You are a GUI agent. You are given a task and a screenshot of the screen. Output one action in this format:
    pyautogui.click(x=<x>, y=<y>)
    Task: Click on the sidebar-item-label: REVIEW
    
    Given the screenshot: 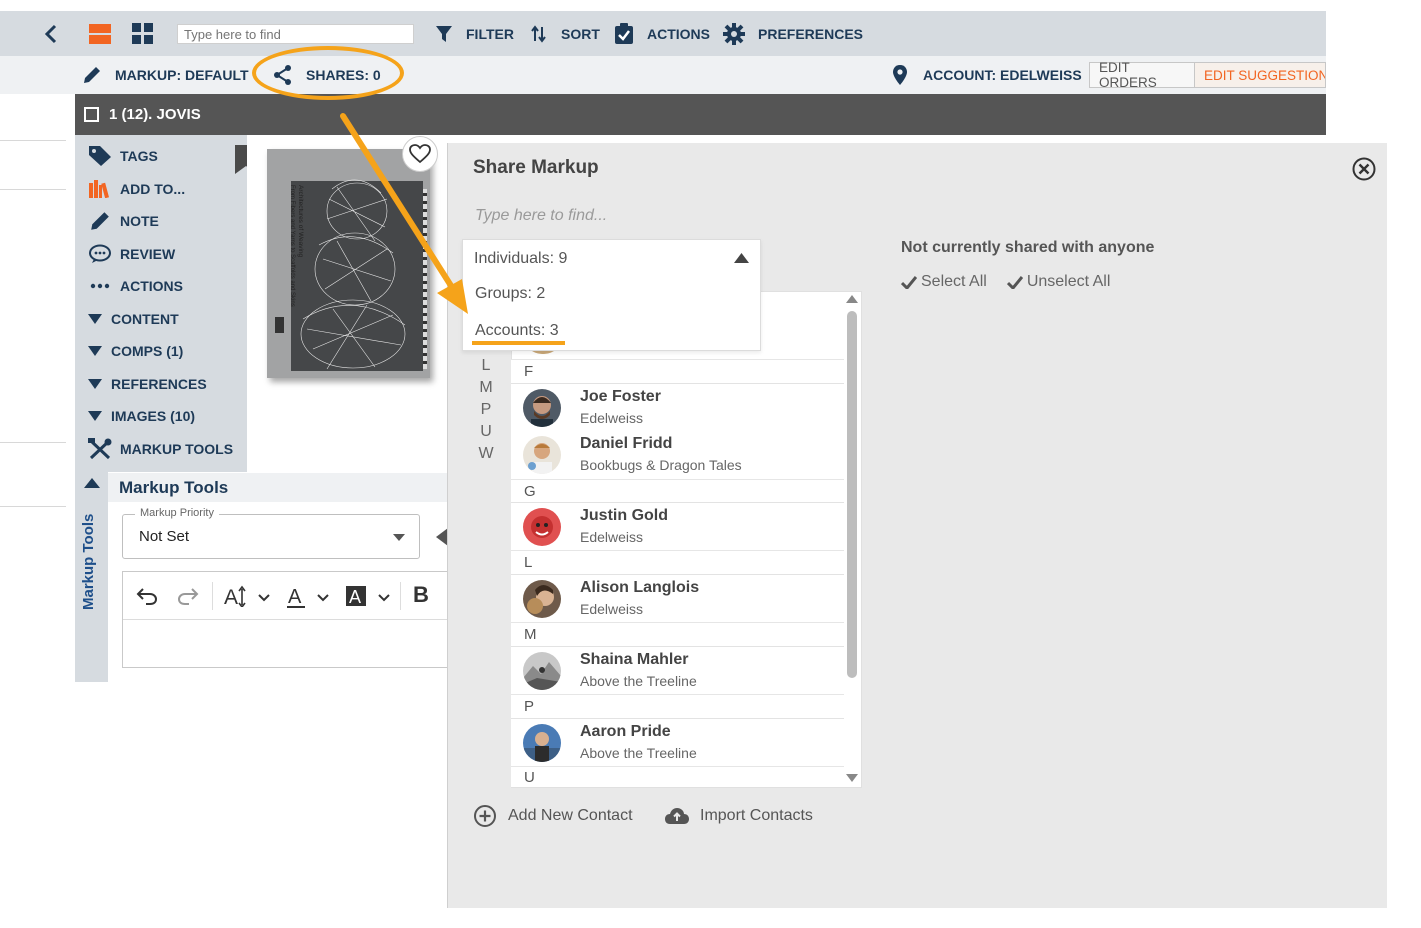 What is the action you would take?
    pyautogui.click(x=148, y=254)
    